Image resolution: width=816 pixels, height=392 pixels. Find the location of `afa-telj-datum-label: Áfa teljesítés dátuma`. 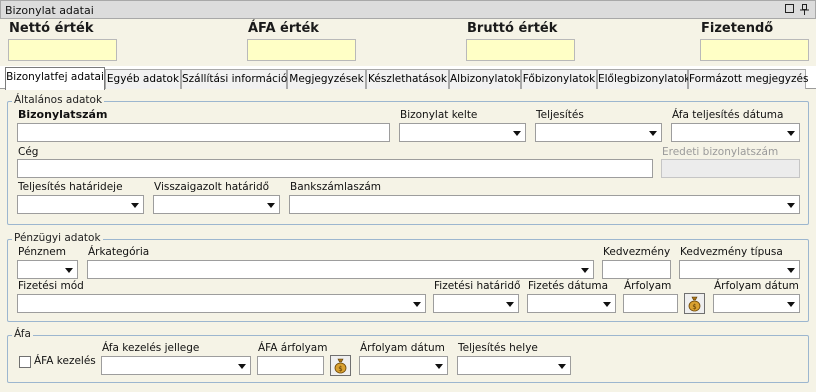

afa-telj-datum-label: Áfa teljesítés dátuma is located at coordinates (728, 115).